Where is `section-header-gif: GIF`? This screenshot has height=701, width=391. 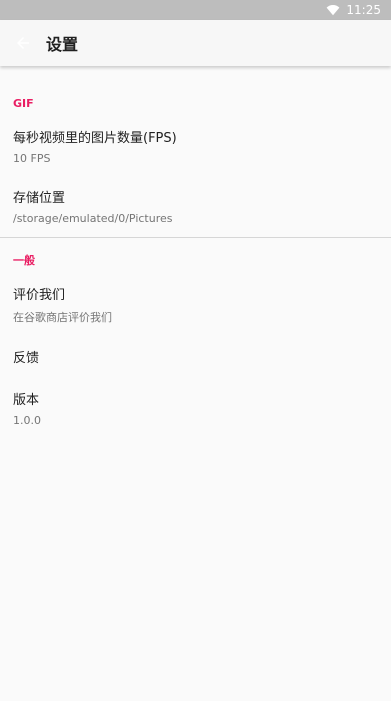 section-header-gif: GIF is located at coordinates (23, 103).